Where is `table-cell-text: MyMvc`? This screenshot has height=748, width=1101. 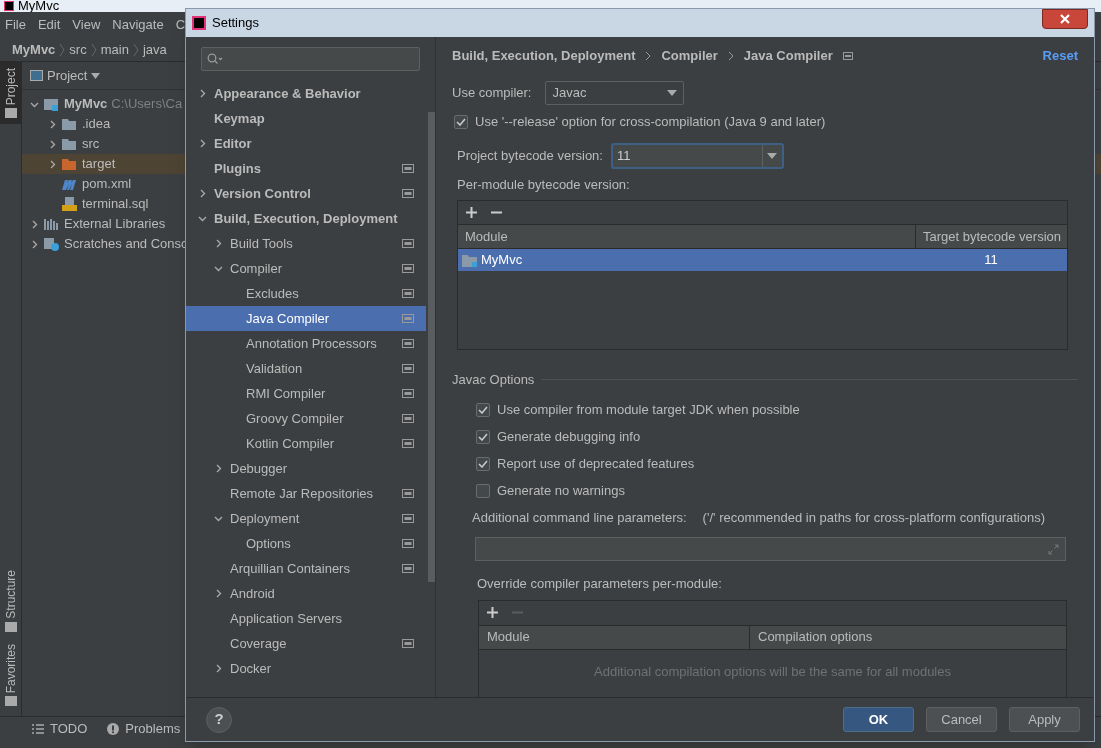
table-cell-text: MyMvc is located at coordinates (502, 260).